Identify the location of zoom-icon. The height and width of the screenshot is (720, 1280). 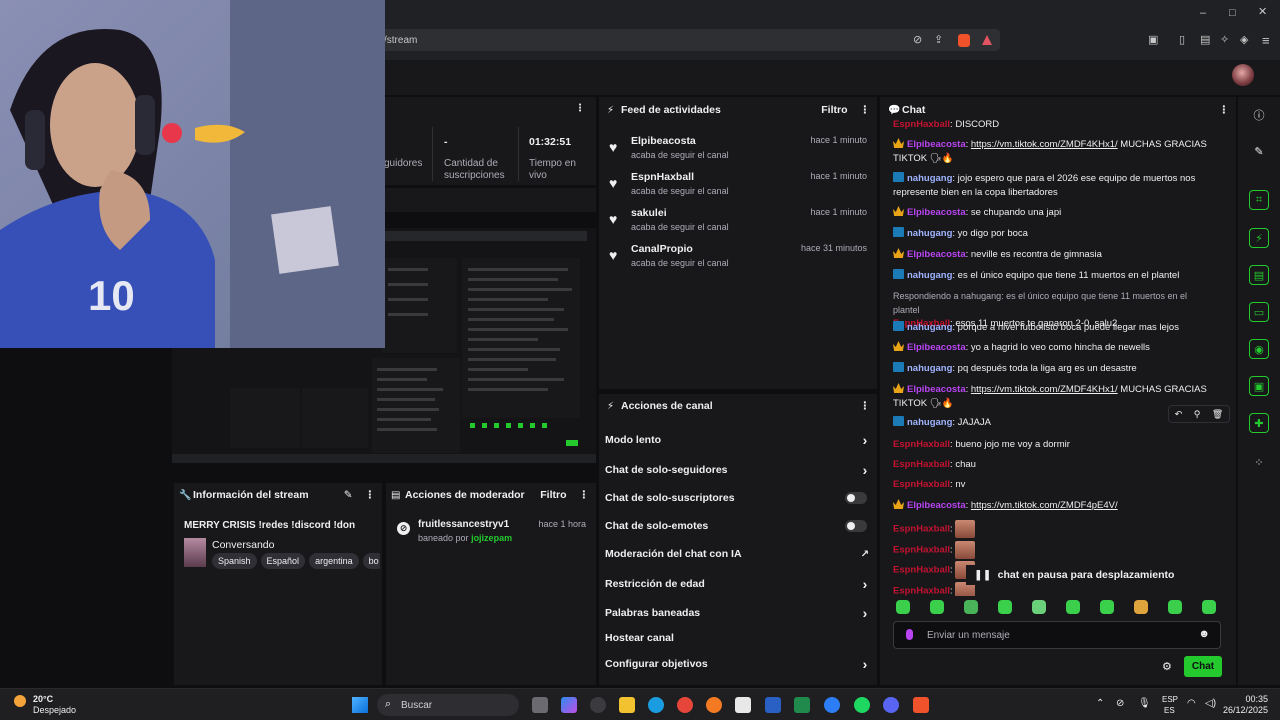
(832, 705).